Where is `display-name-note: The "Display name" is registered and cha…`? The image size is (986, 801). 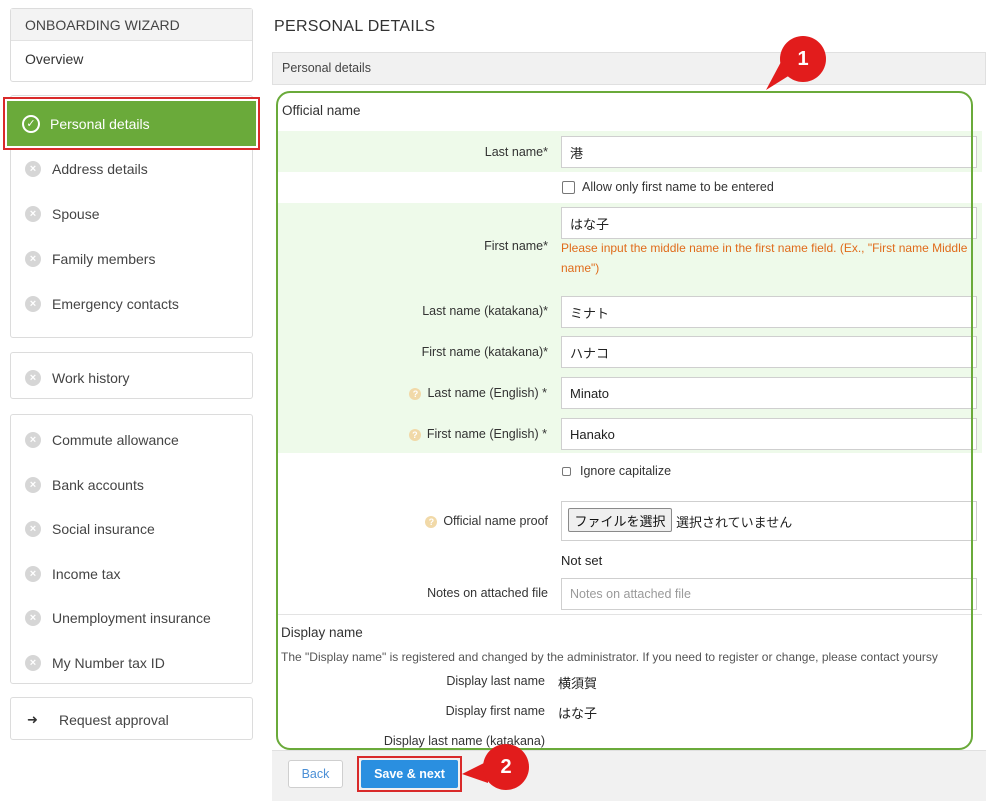
display-name-note: The "Display name" is registered and cha… is located at coordinates (609, 657).